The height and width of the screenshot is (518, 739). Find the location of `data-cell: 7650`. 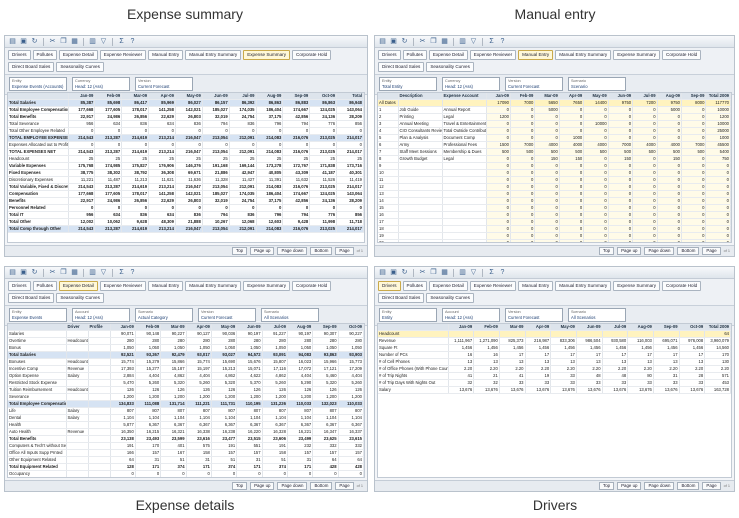

data-cell: 7650 is located at coordinates (572, 103).